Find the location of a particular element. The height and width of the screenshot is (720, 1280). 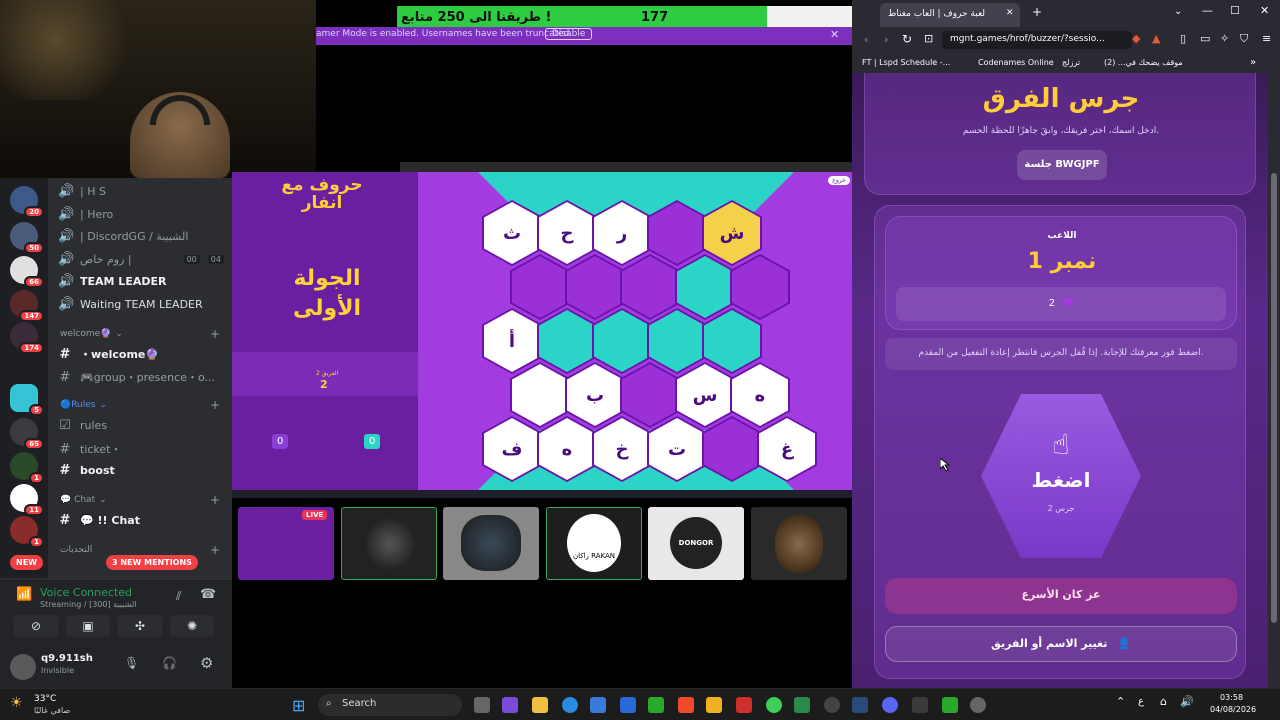

channel-ticket: # ticket・ is located at coordinates (90, 449).